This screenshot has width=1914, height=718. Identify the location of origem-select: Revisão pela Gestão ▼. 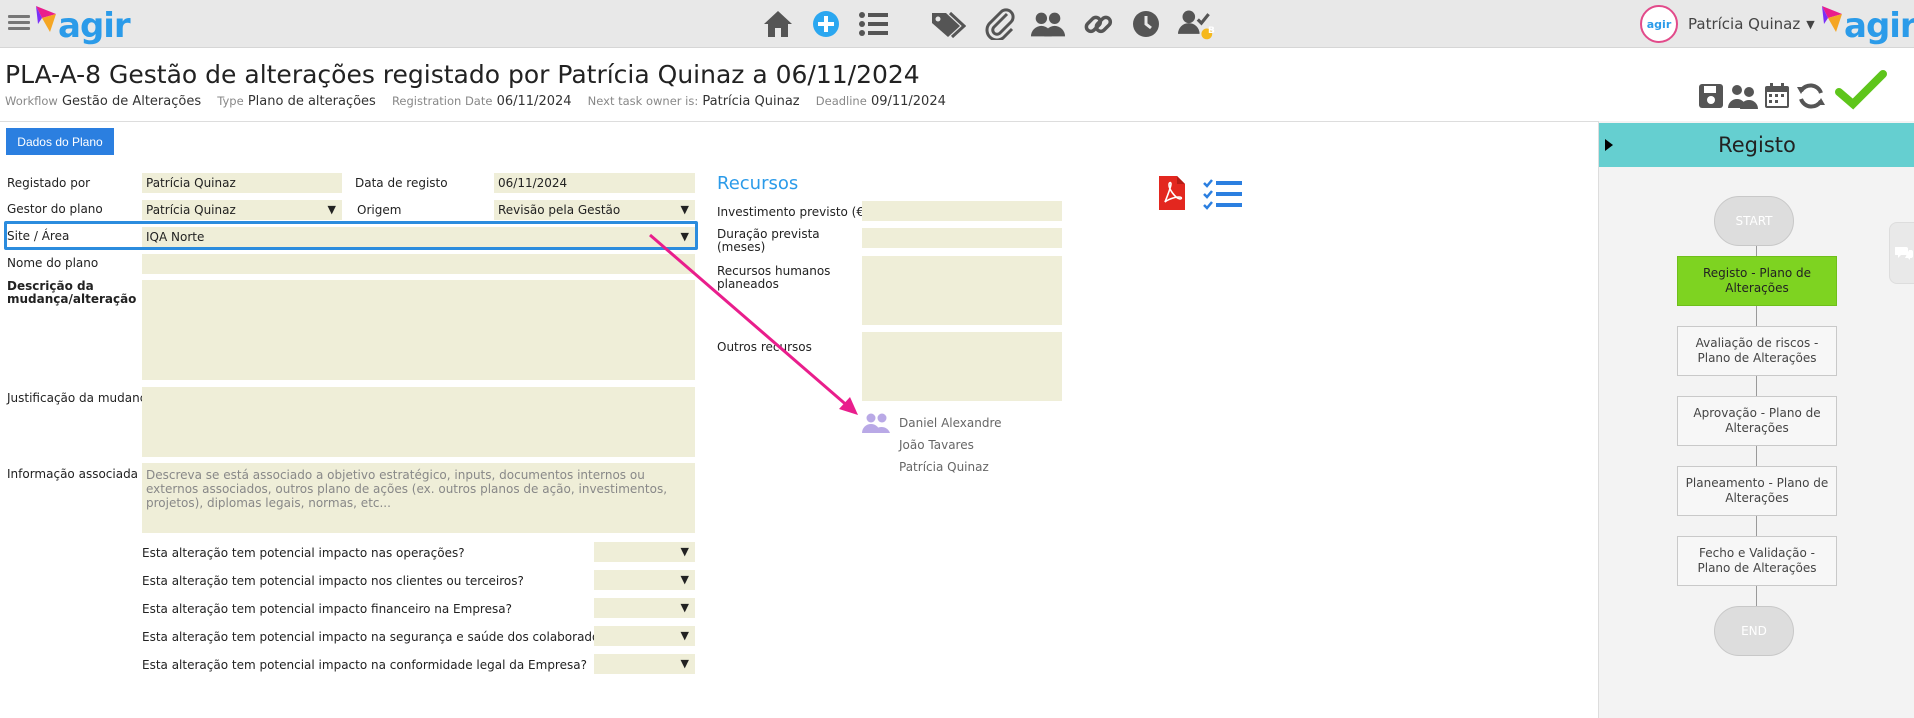
(594, 210).